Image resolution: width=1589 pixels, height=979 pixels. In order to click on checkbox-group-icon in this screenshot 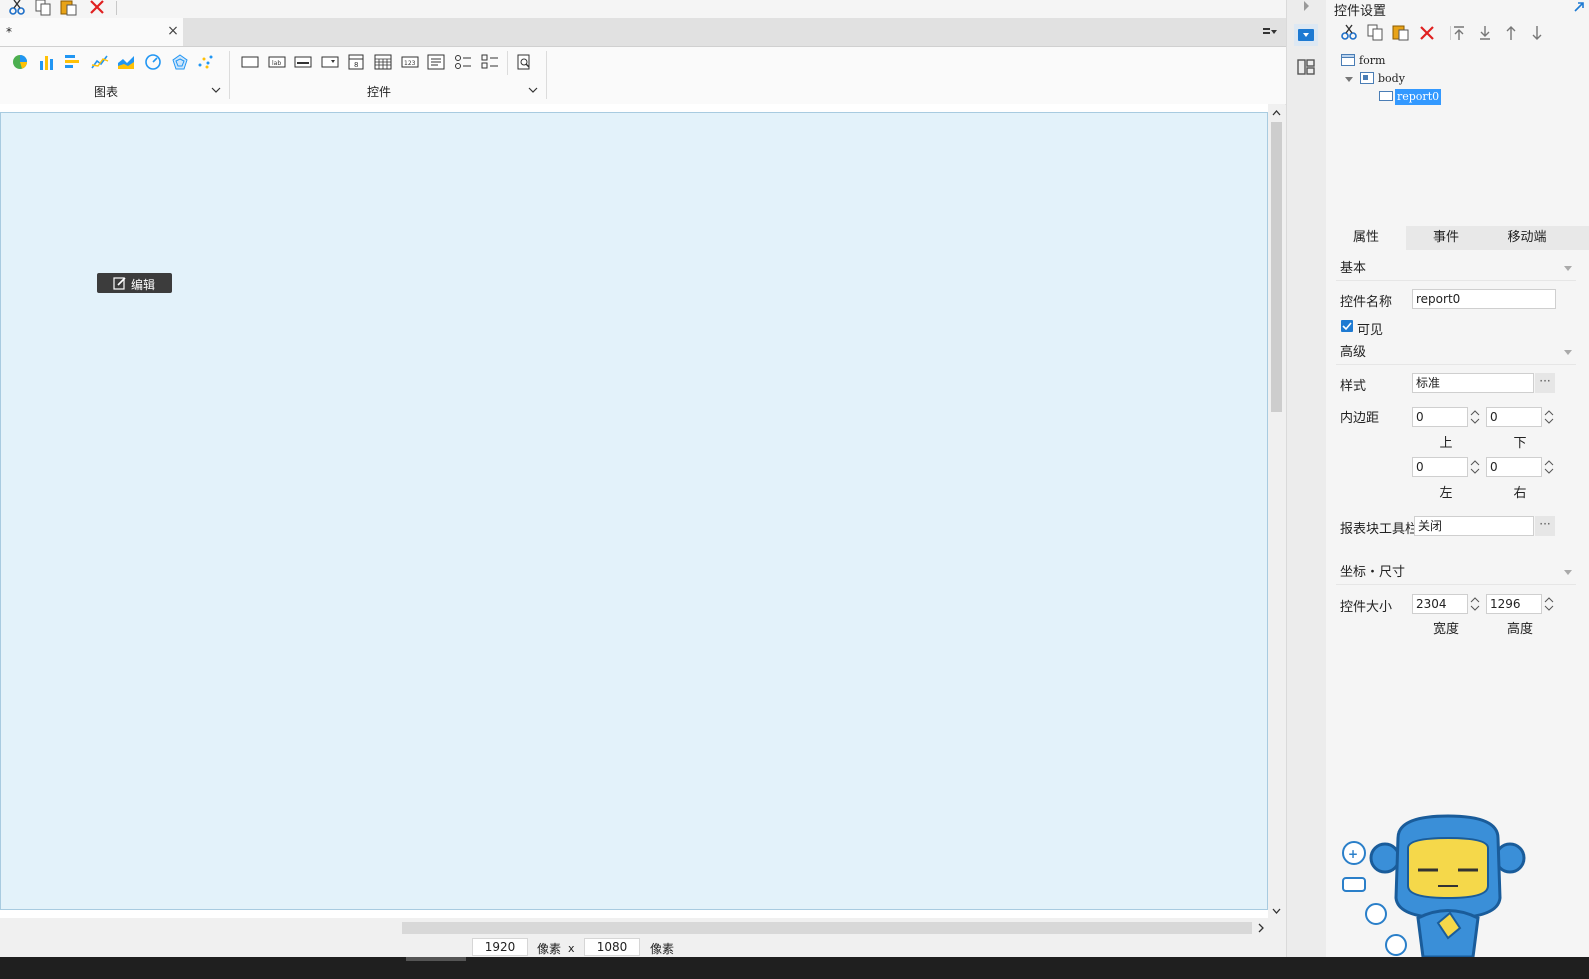, I will do `click(490, 62)`.